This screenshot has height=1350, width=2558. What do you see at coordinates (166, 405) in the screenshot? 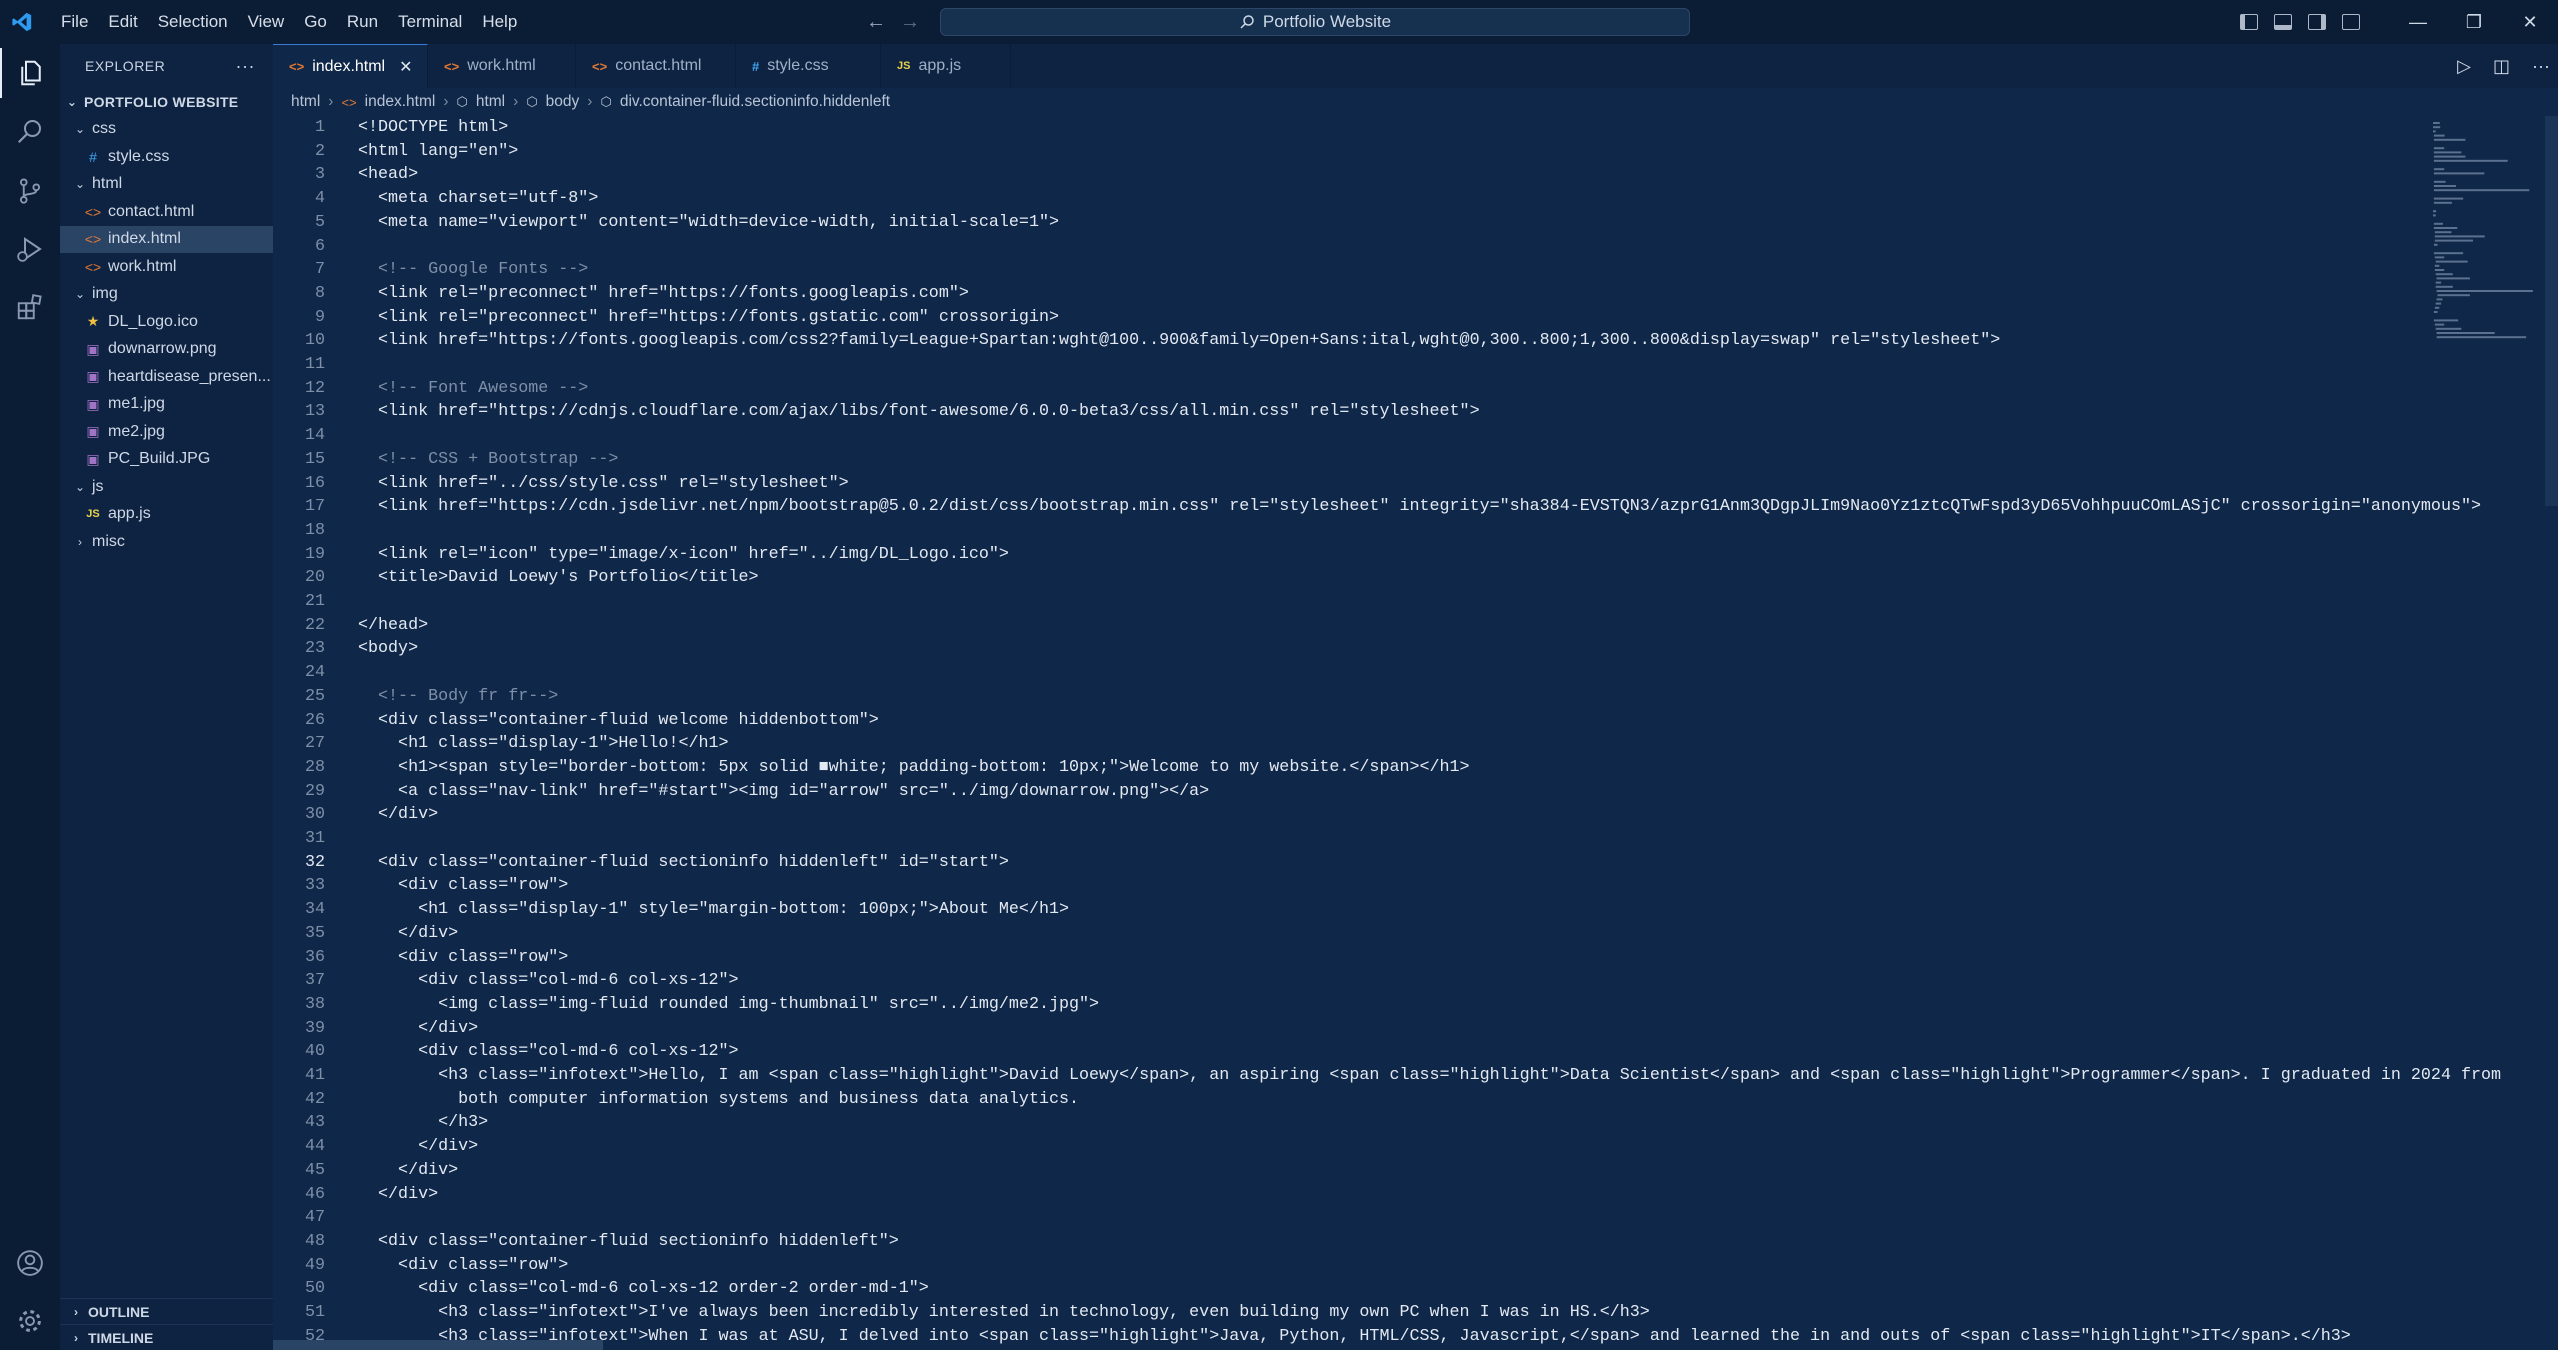
I see `tree-file: ▣ me1.jpg` at bounding box center [166, 405].